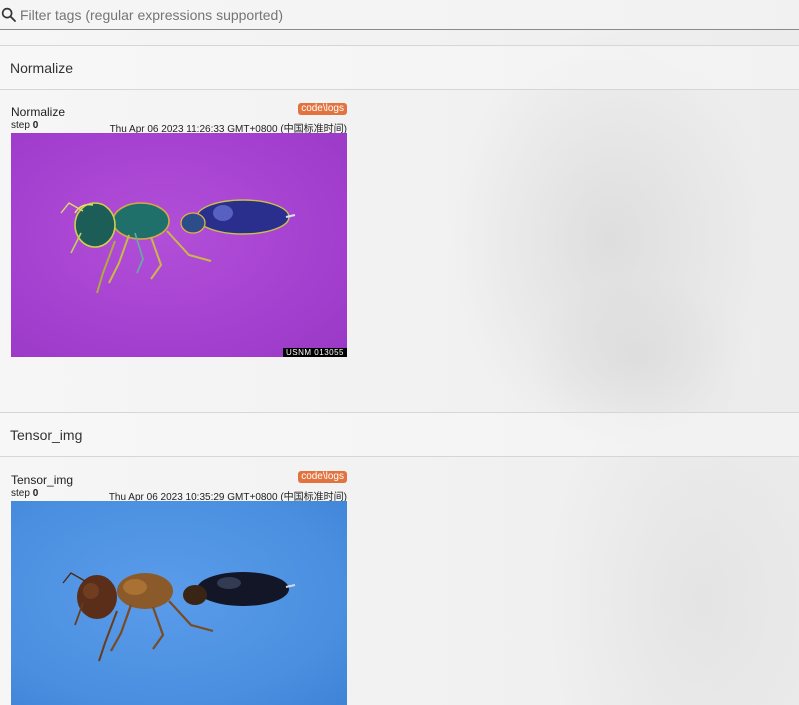 The image size is (799, 705). What do you see at coordinates (38, 112) in the screenshot?
I see `card-title: Normalize` at bounding box center [38, 112].